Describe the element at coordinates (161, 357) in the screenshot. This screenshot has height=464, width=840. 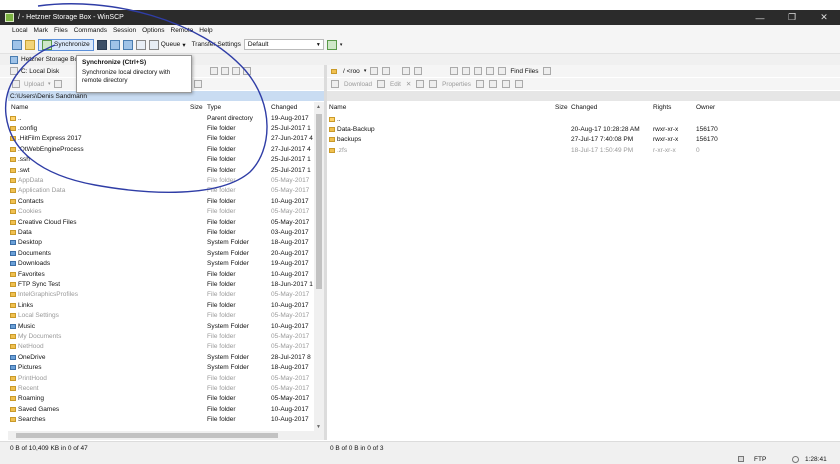
I see `table-row: OneDrive System Folder 28-Jul-2017 8` at that location.